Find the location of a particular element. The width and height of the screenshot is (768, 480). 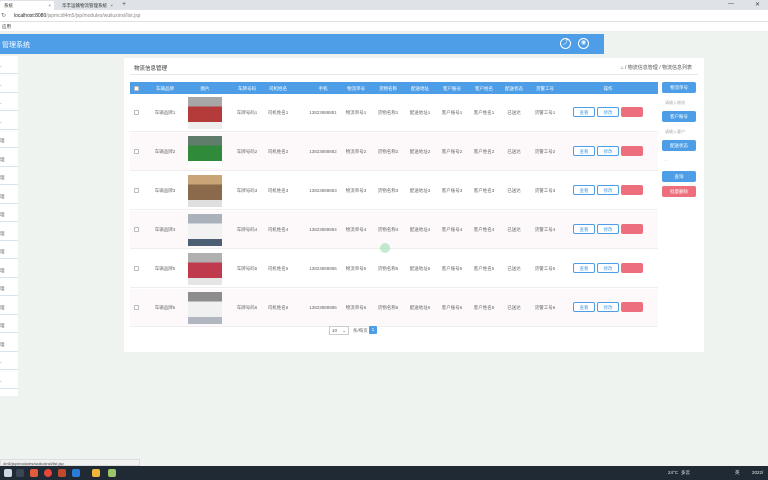

cell-phone: 13823888882 is located at coordinates (323, 151).